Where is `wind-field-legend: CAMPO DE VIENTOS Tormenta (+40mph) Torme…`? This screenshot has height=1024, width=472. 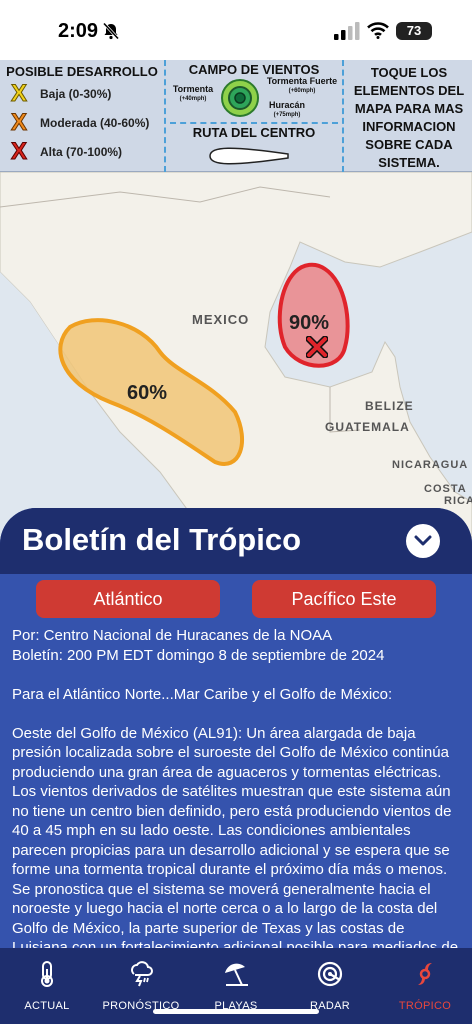
wind-field-legend: CAMPO DE VIENTOS Tormenta (+40mph) Torme… is located at coordinates (254, 116).